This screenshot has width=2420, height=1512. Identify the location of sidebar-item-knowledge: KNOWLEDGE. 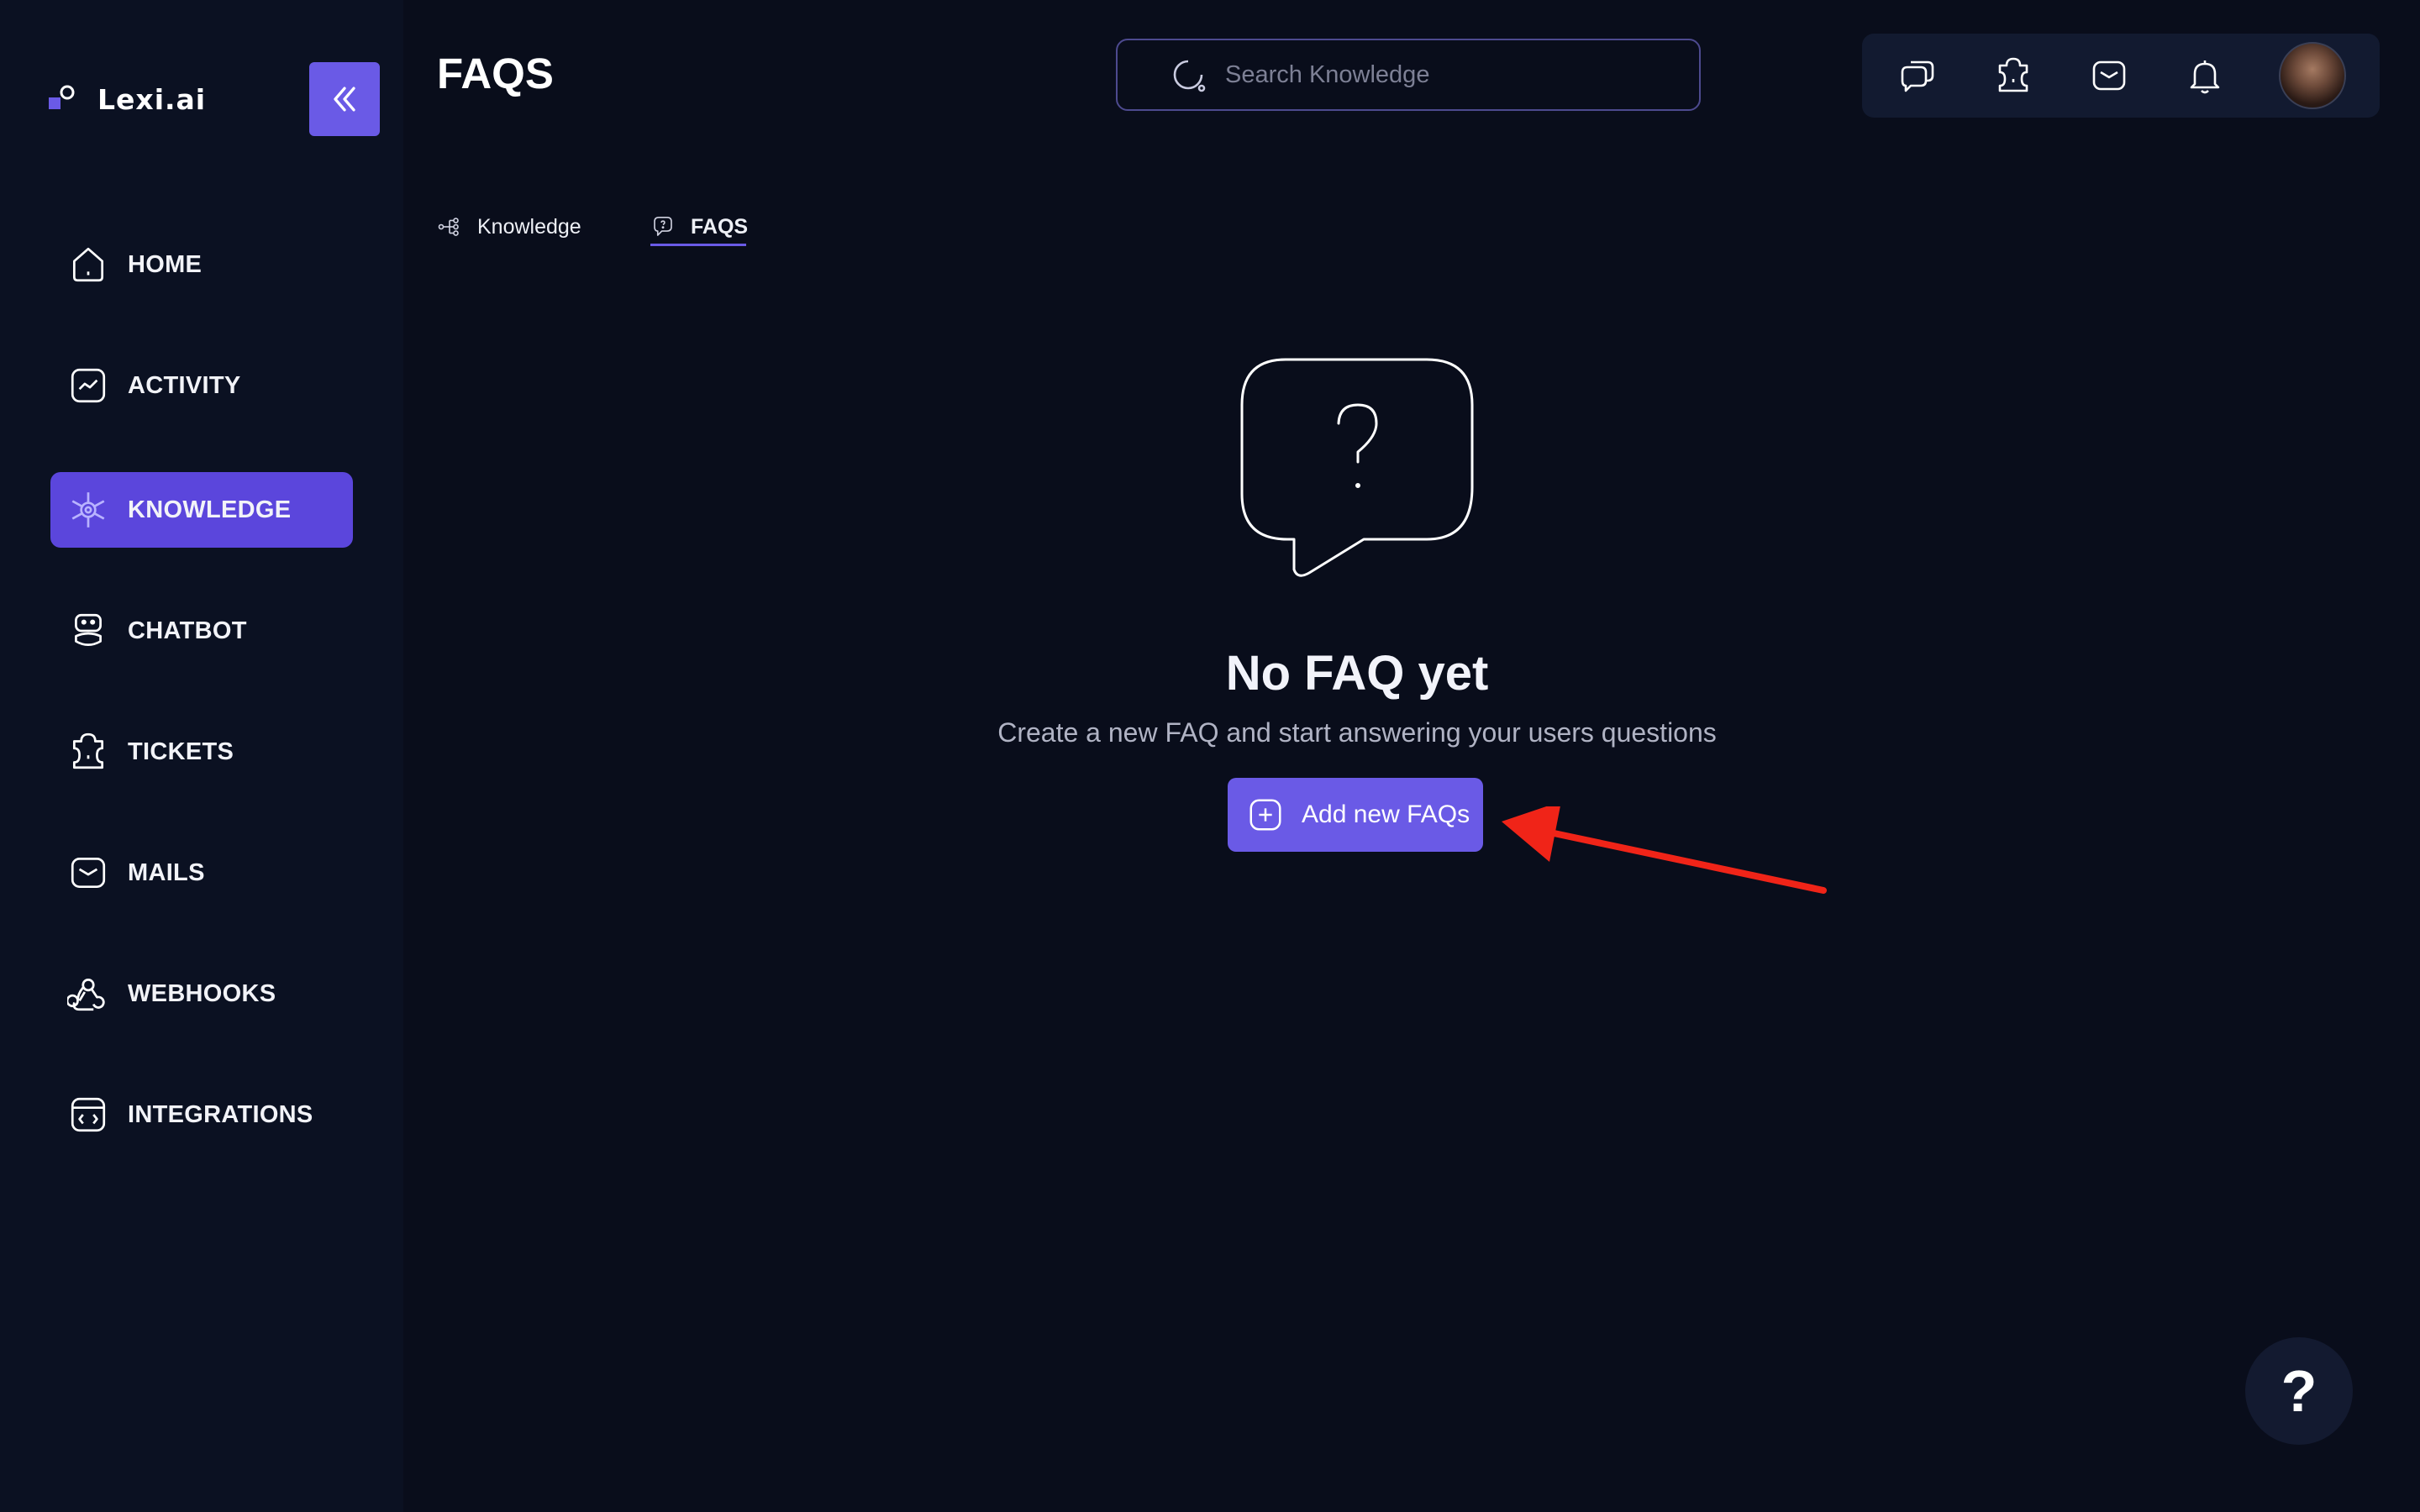
(202, 510).